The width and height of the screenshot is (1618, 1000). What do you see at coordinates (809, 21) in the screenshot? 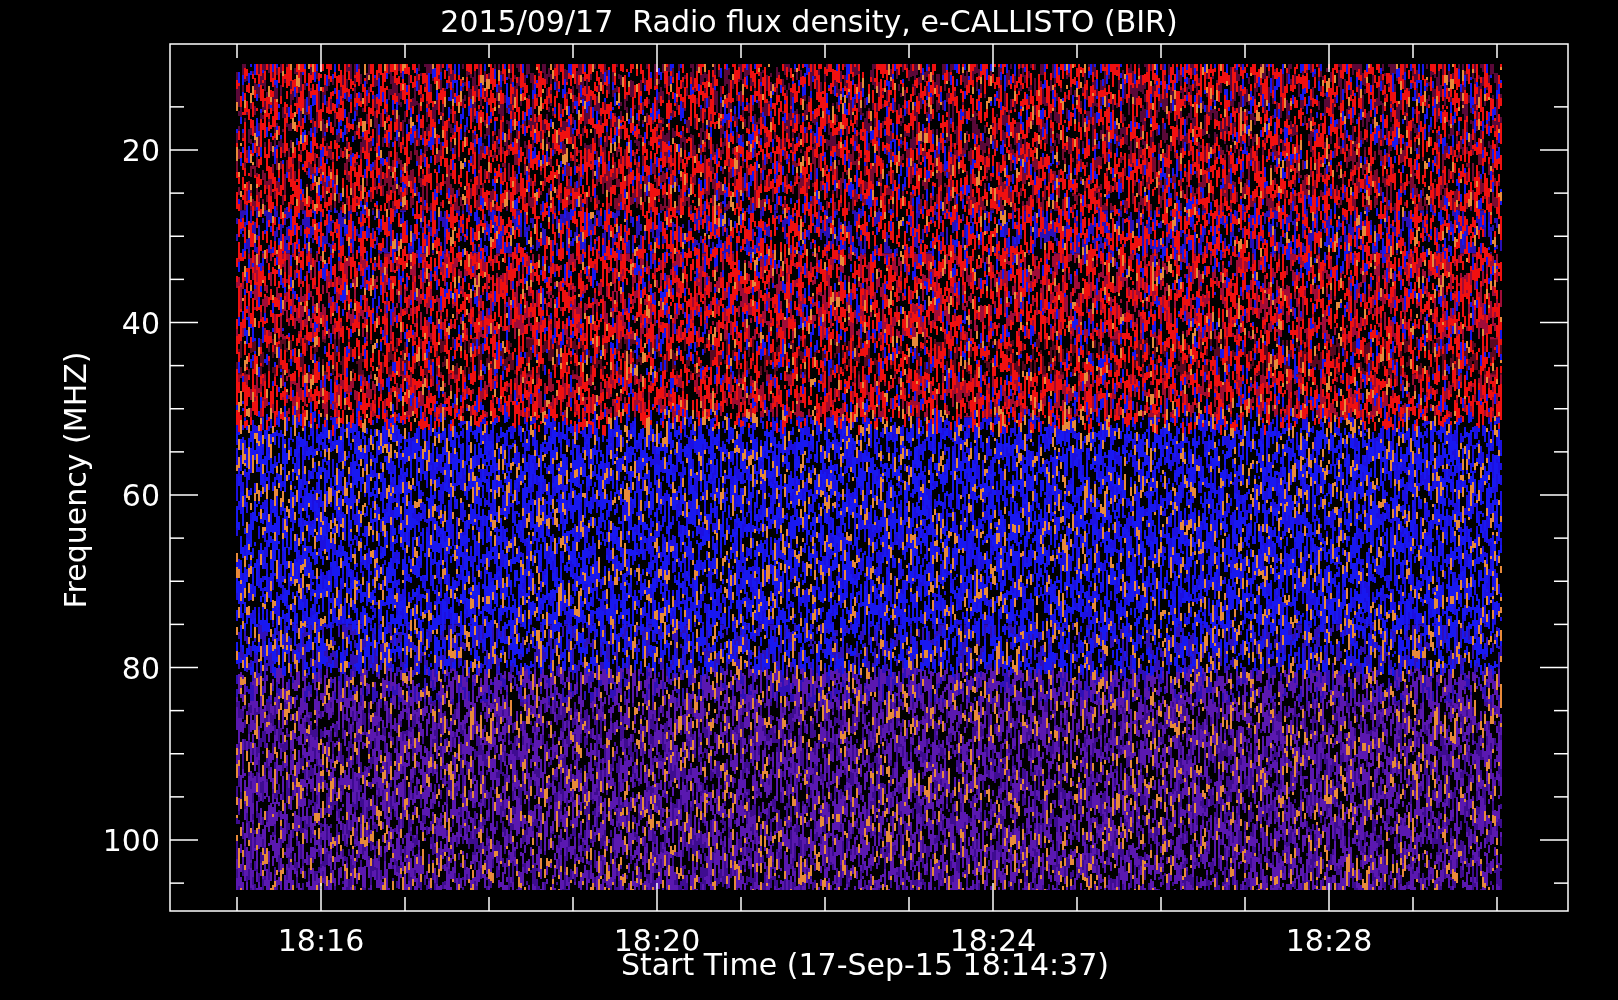
I see `plot-title: 2015/09/17 Radio flux density, e-CALLISTO (BIR)` at bounding box center [809, 21].